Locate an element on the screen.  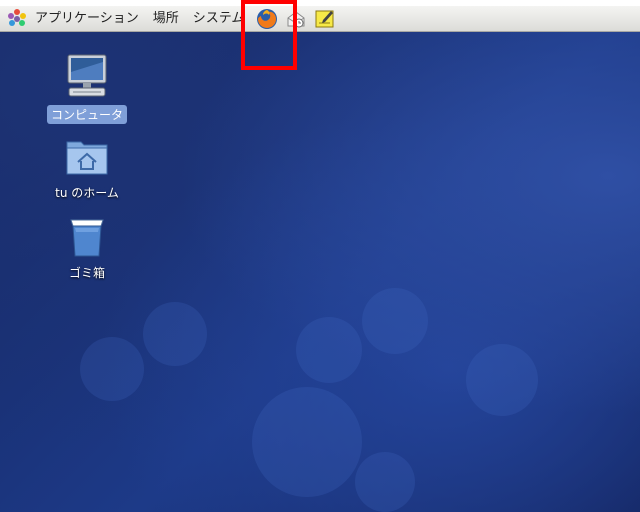
desktop-icon-home: tu のホーム is located at coordinates (87, 168).